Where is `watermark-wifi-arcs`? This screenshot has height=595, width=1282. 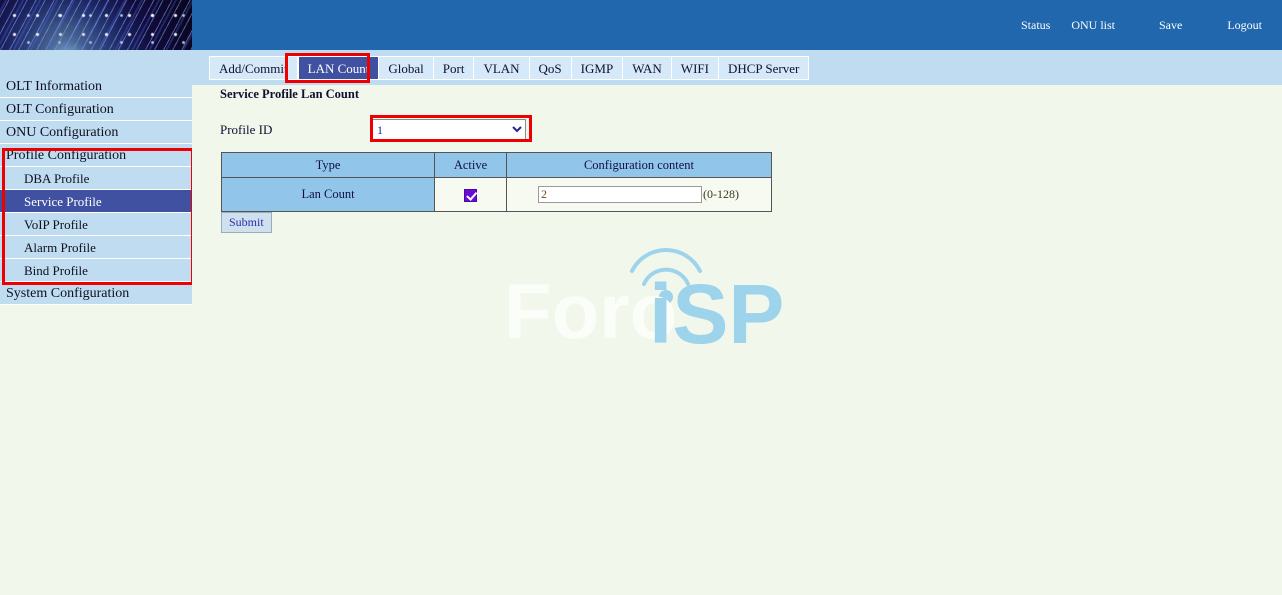
watermark-wifi-arcs is located at coordinates (666, 276).